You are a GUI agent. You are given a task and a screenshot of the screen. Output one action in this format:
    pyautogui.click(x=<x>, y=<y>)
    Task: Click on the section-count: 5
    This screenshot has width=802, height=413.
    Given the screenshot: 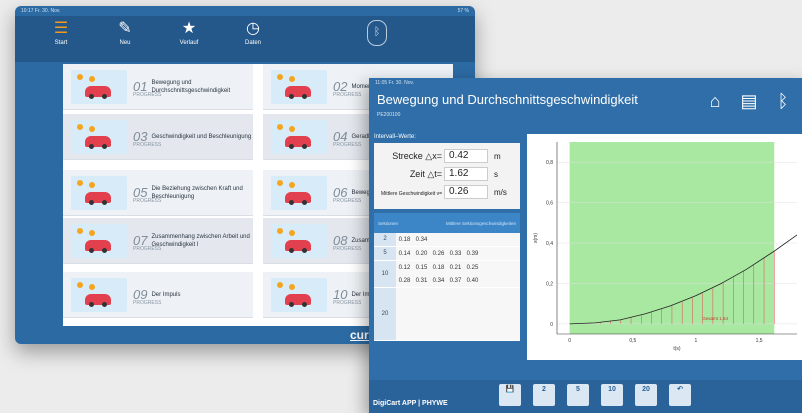 What is the action you would take?
    pyautogui.click(x=385, y=253)
    